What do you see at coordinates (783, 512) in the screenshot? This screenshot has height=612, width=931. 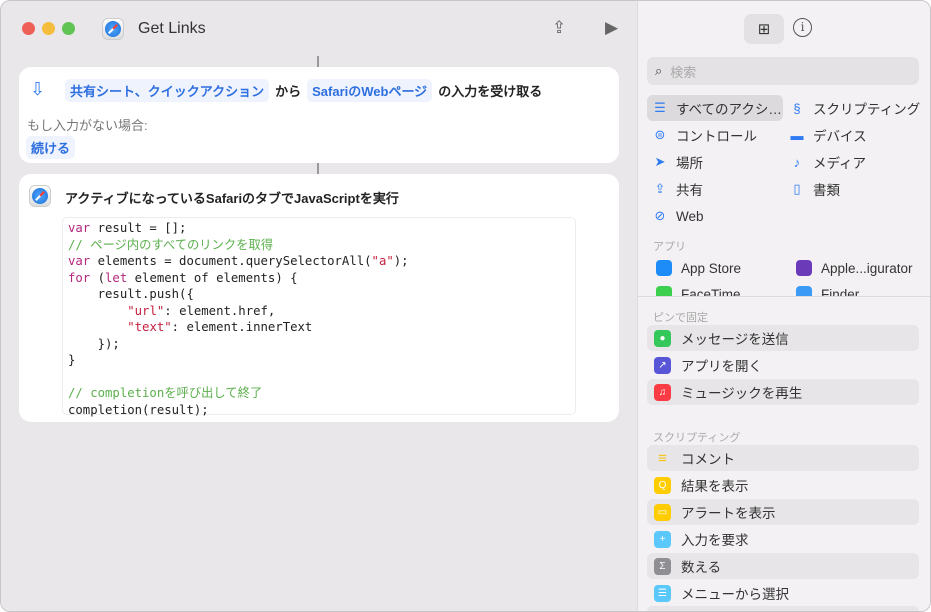 I see `action-item: ▭ アラートを表示` at bounding box center [783, 512].